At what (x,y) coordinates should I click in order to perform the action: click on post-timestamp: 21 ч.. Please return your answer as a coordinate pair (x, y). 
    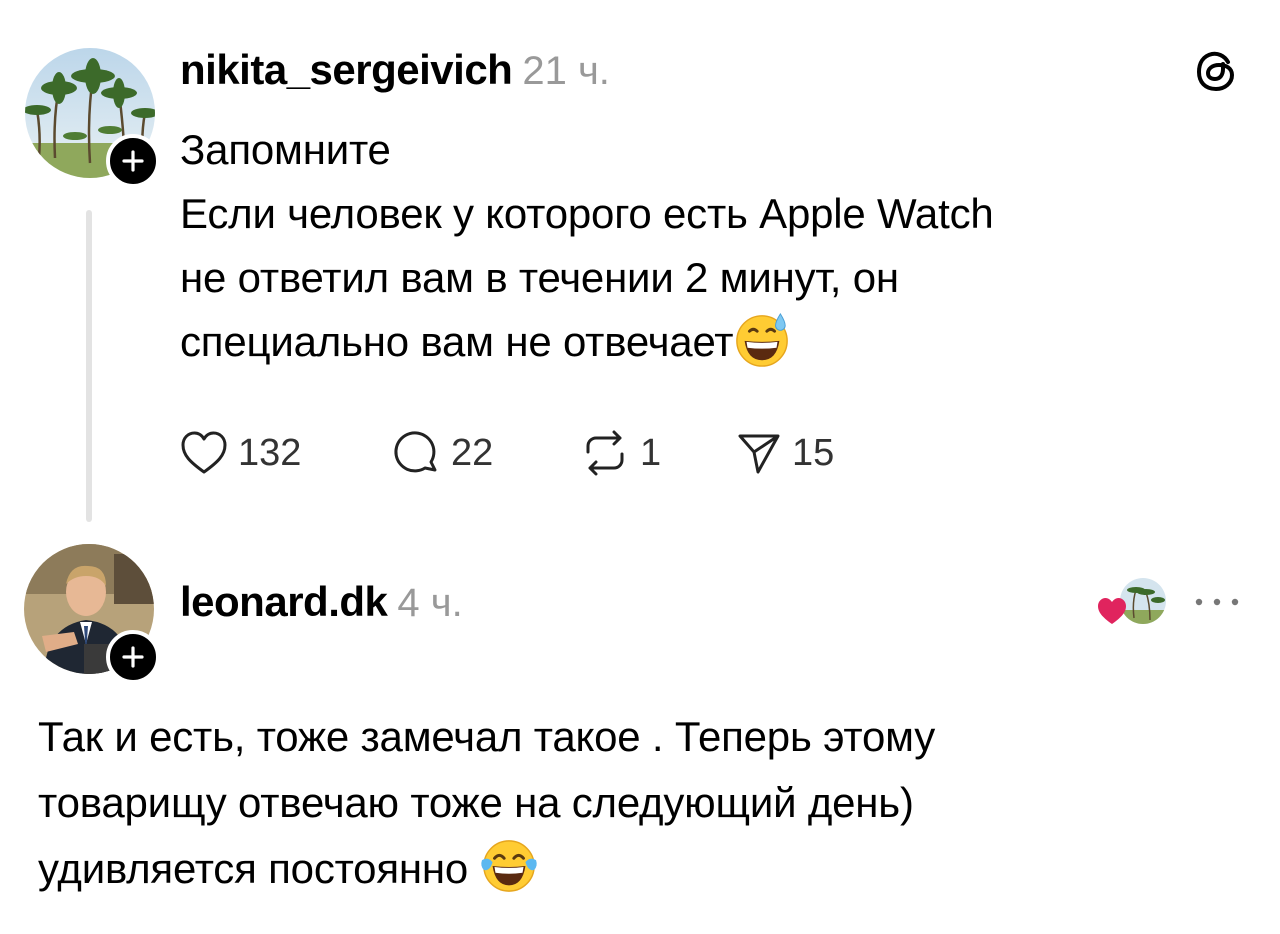
    Looking at the image, I should click on (566, 71).